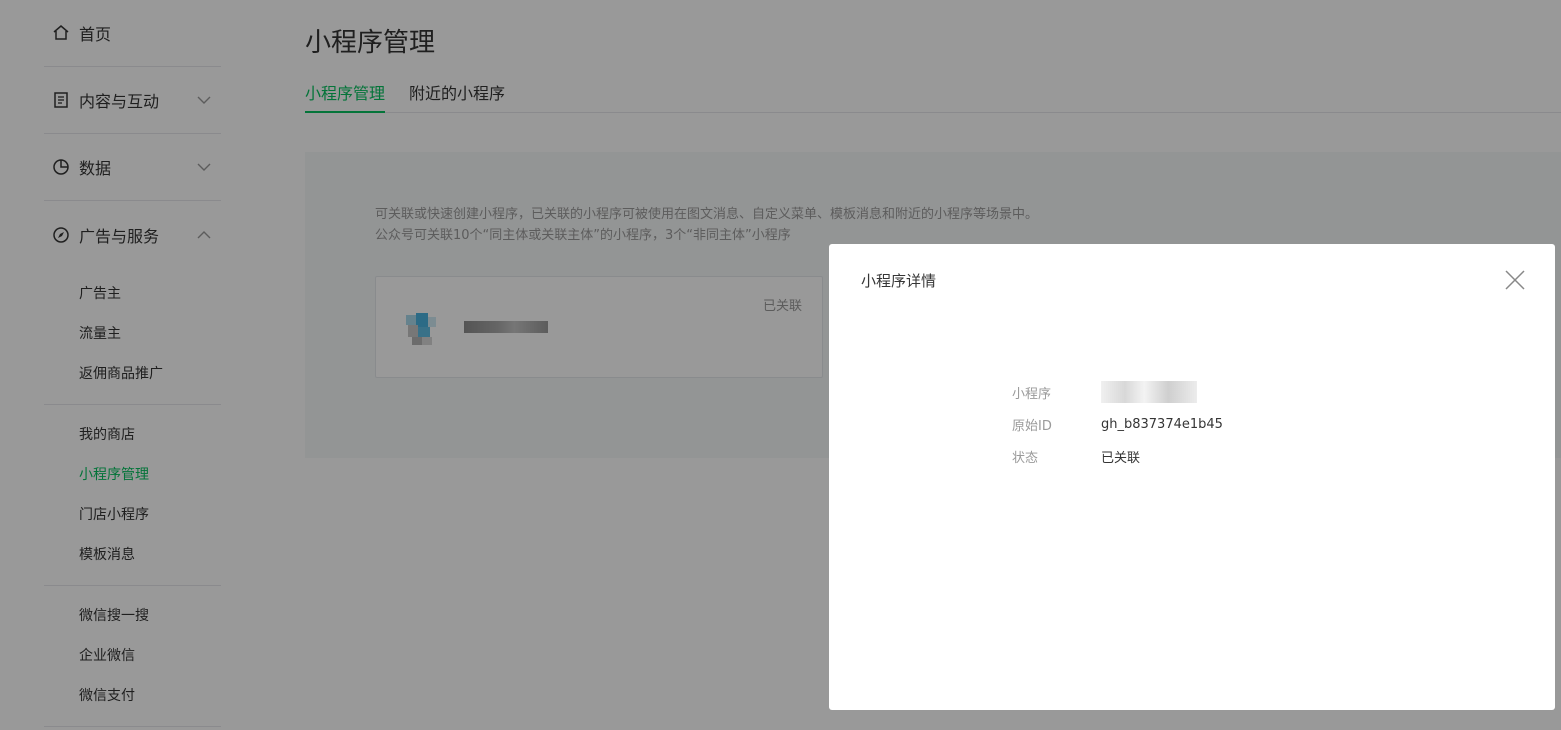 The image size is (1561, 730). I want to click on detail-row-name: 小程序, so click(1104, 392).